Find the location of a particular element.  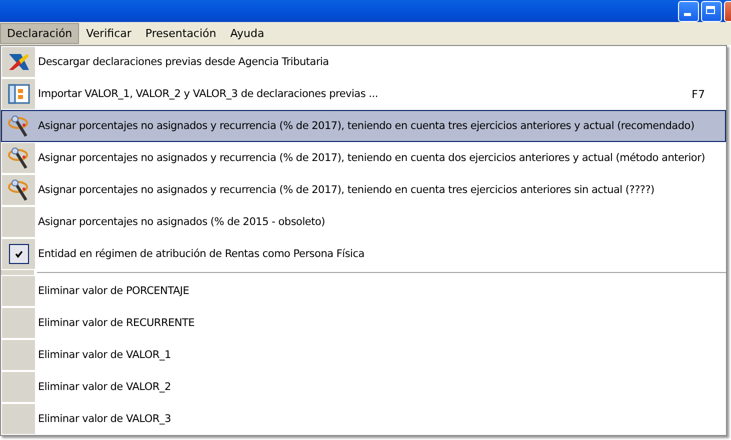

checkbox is located at coordinates (18, 254).